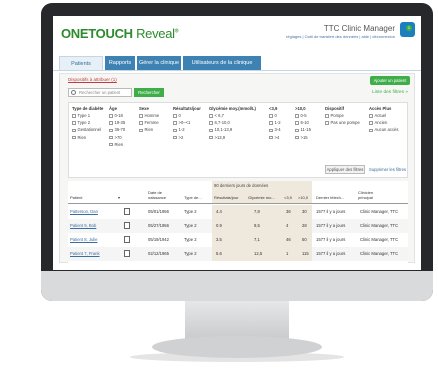 This screenshot has width=438, height=372. I want to click on filter-option: Pompe, so click(342, 116).